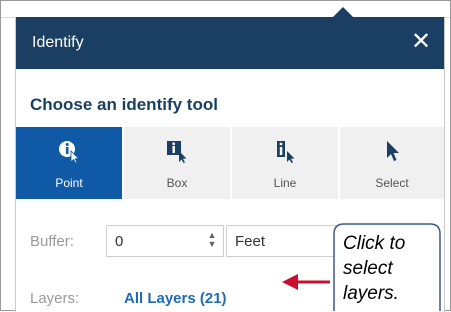  What do you see at coordinates (177, 183) in the screenshot?
I see `tool-box-label: Box` at bounding box center [177, 183].